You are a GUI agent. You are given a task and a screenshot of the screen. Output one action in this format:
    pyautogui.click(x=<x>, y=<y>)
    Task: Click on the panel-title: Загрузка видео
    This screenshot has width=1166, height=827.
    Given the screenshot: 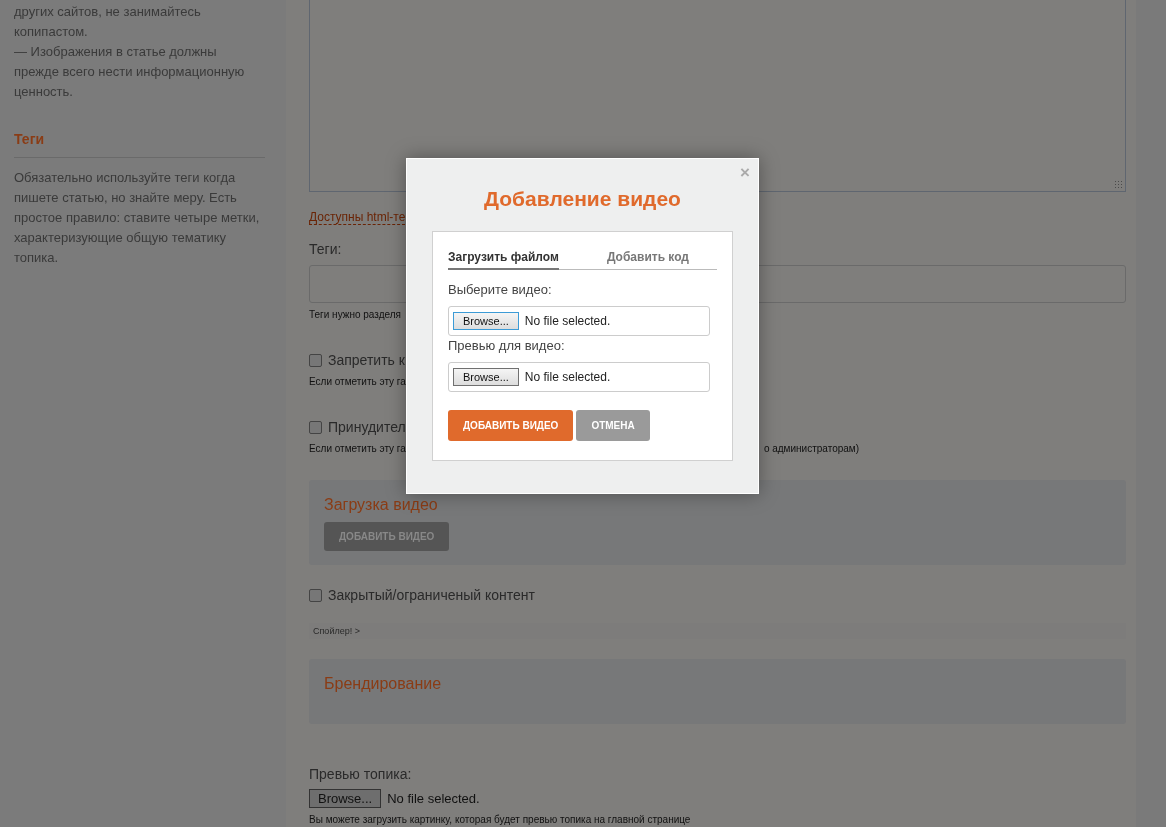 What is the action you would take?
    pyautogui.click(x=381, y=505)
    